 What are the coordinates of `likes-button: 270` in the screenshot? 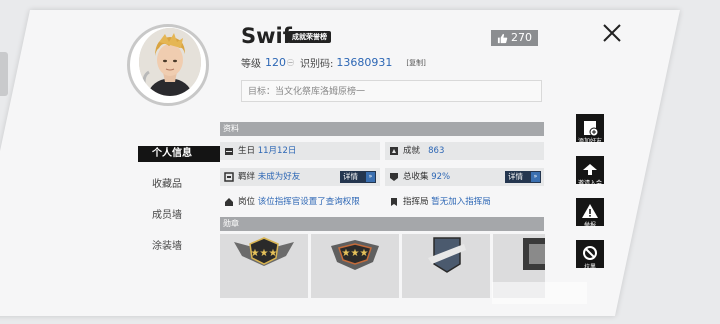 It's located at (514, 38).